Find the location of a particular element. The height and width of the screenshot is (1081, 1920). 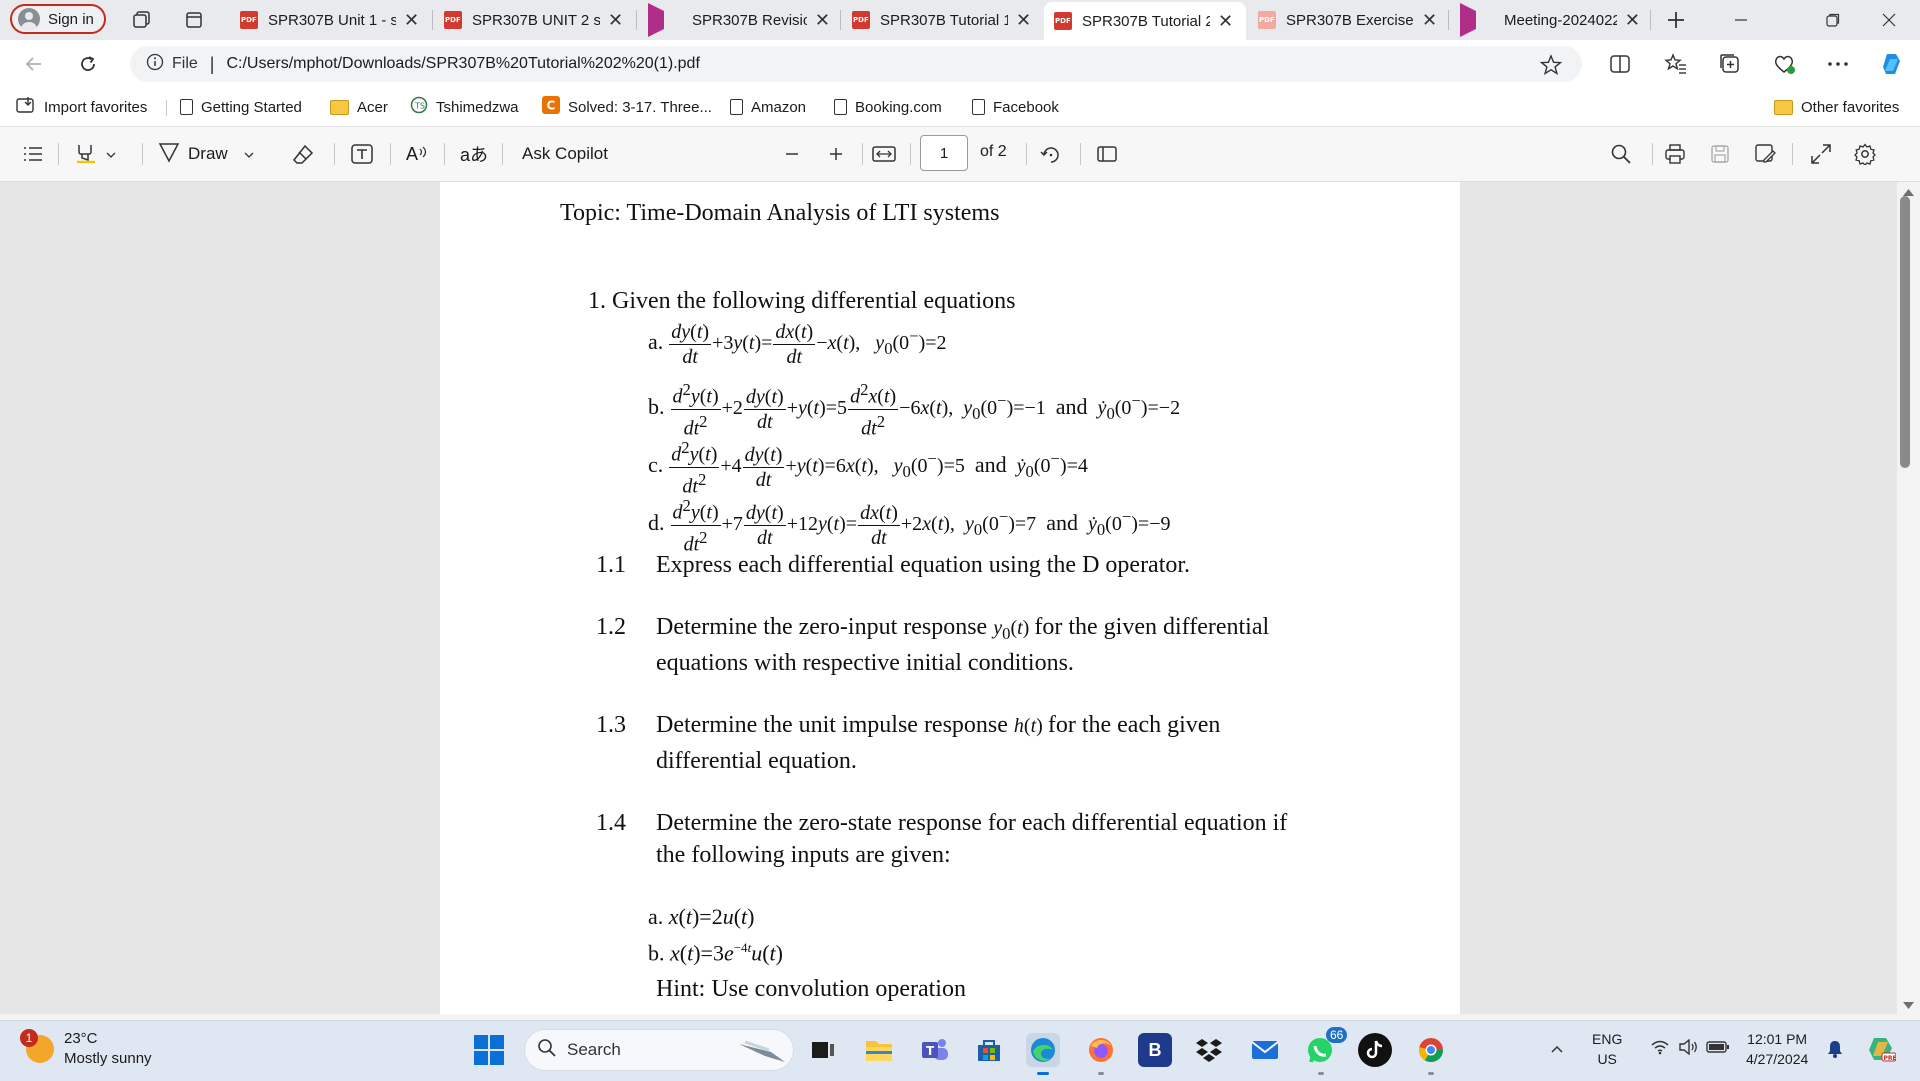

zoom-in-icon is located at coordinates (836, 154).